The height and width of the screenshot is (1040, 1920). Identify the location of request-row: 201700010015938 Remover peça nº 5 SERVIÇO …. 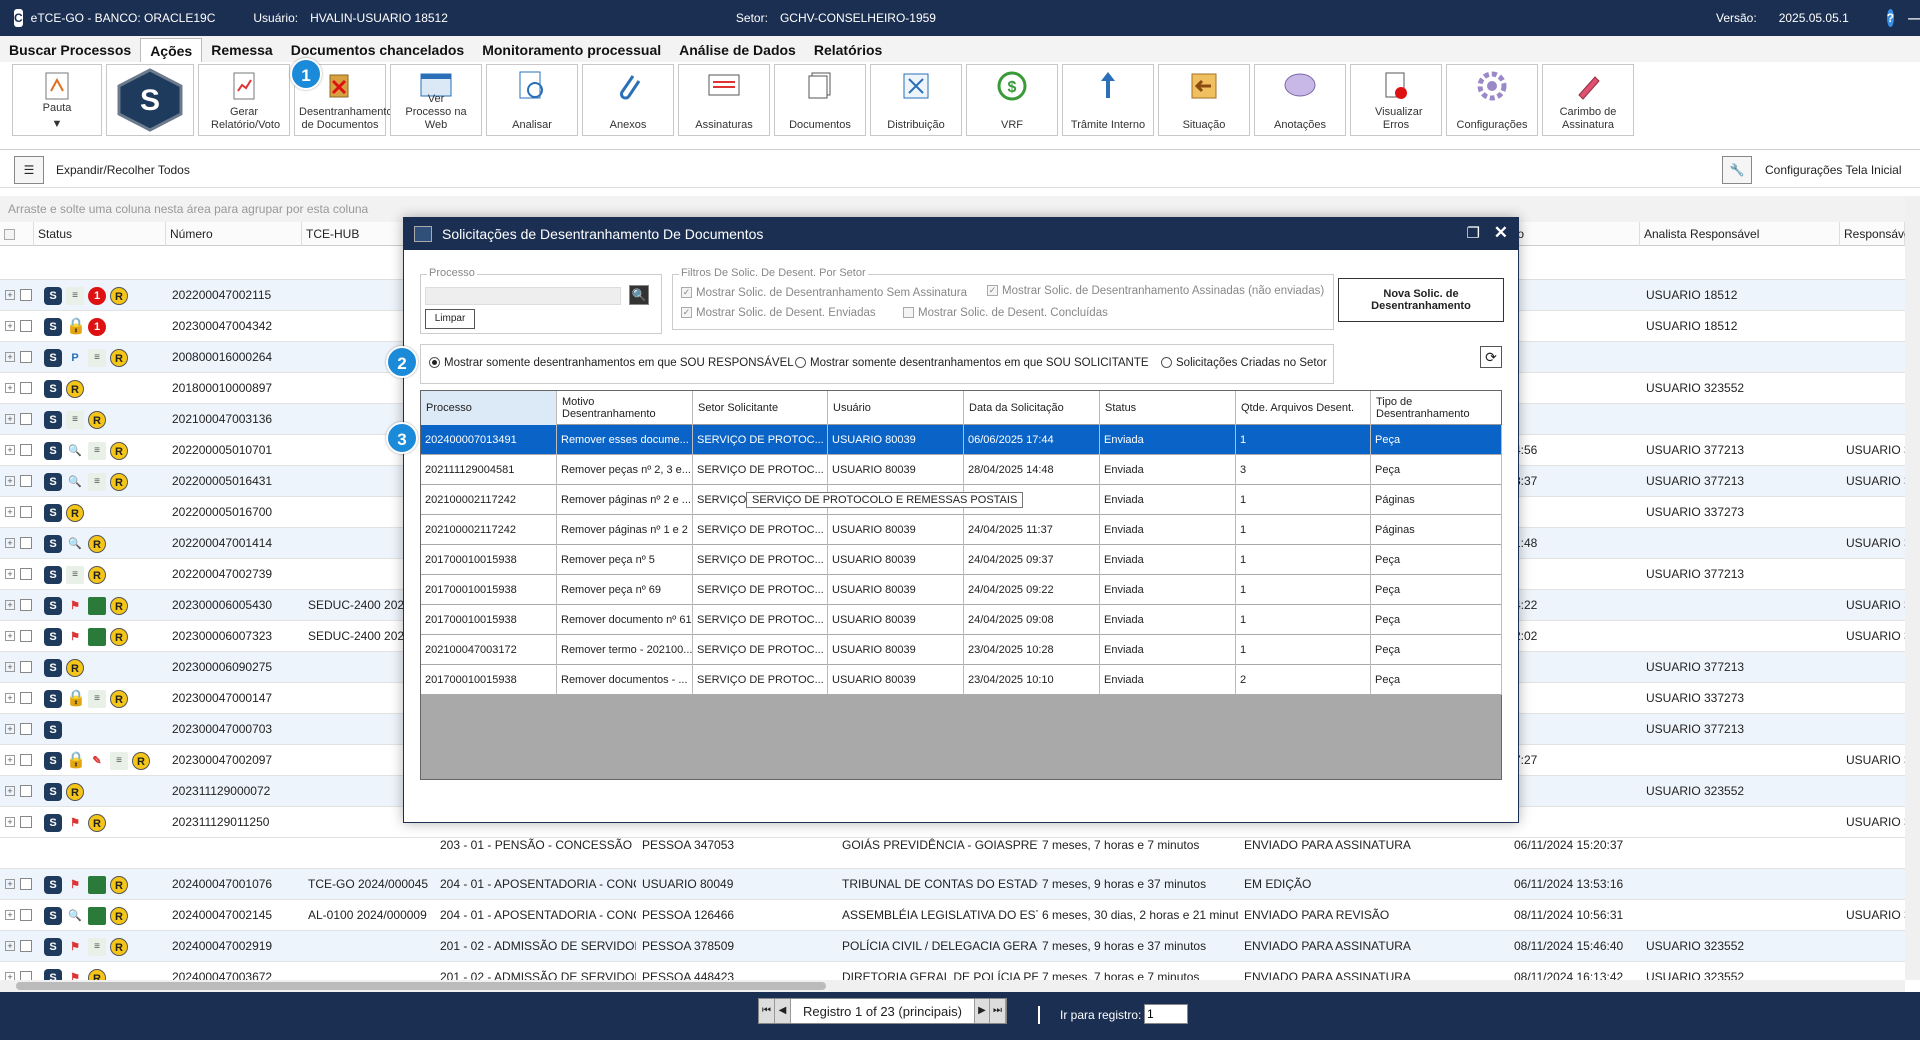
(961, 560).